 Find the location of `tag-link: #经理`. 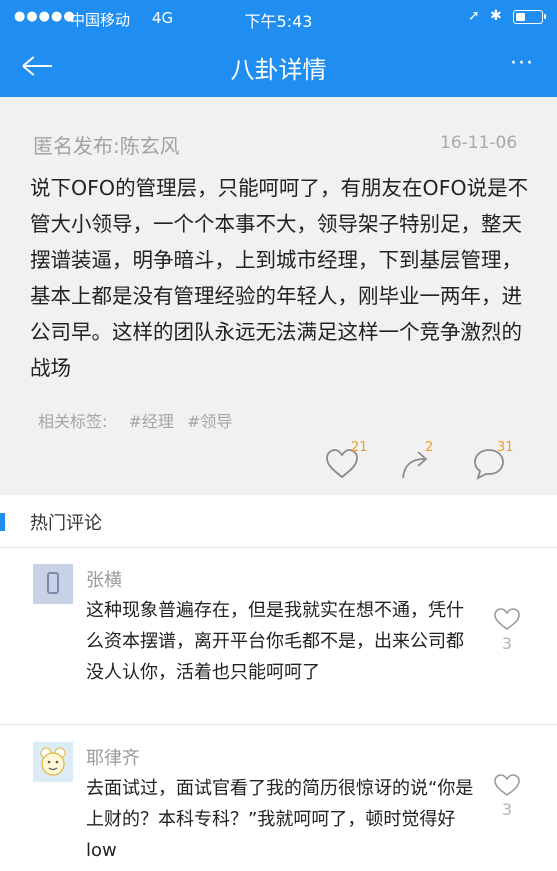

tag-link: #经理 is located at coordinates (151, 421).